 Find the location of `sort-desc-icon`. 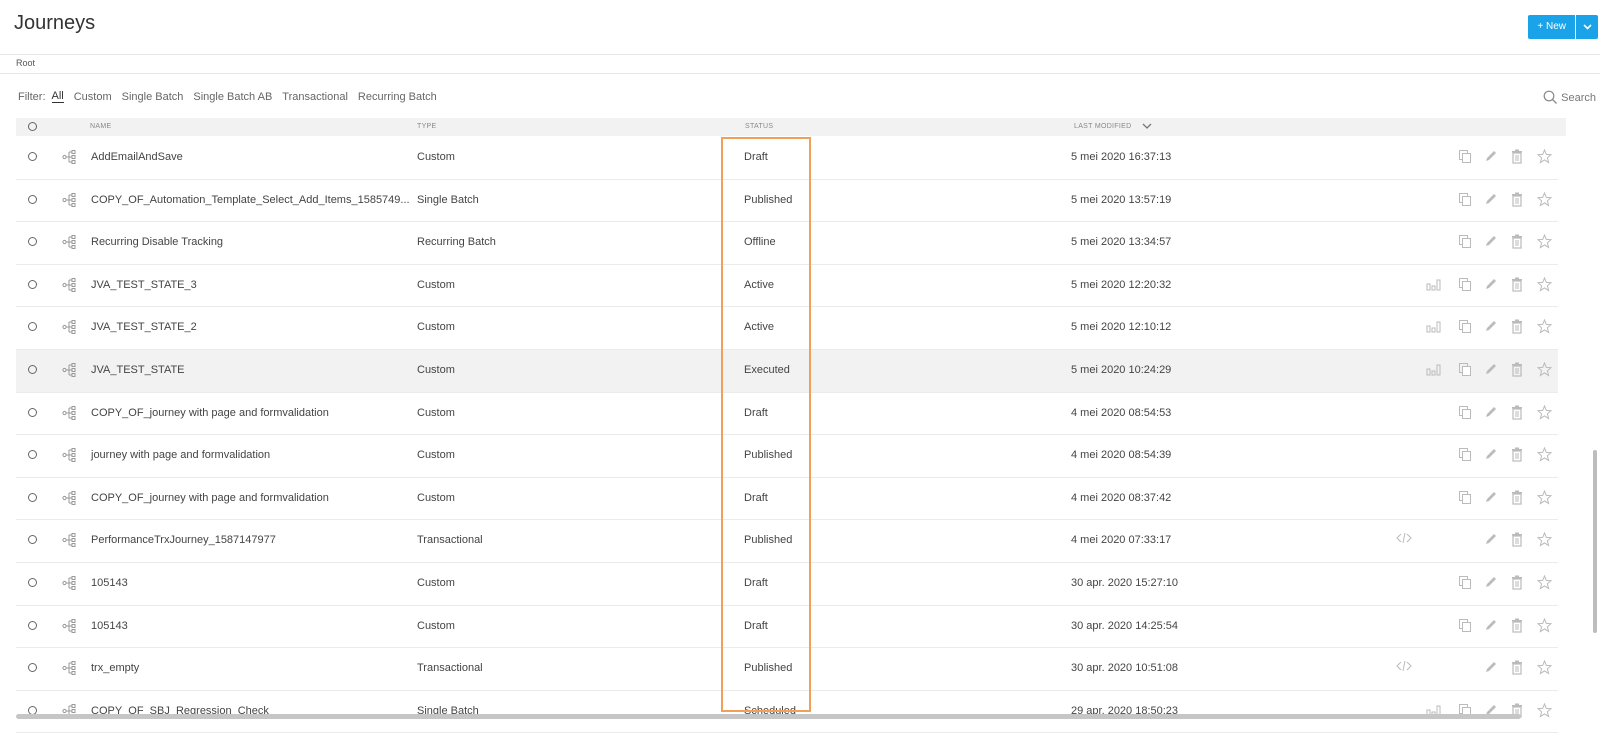

sort-desc-icon is located at coordinates (1147, 126).